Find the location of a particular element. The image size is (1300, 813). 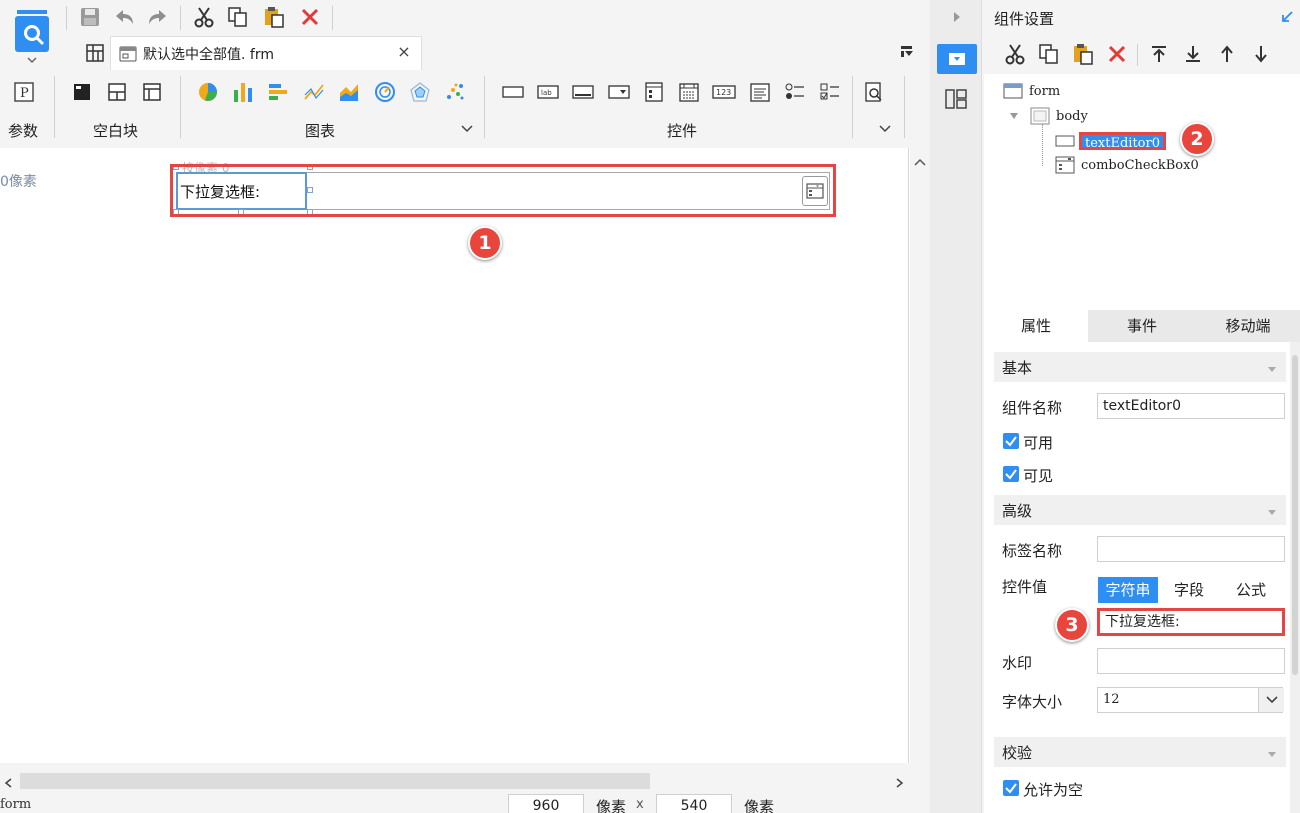

expand-arrow-icon is located at coordinates (1014, 116).